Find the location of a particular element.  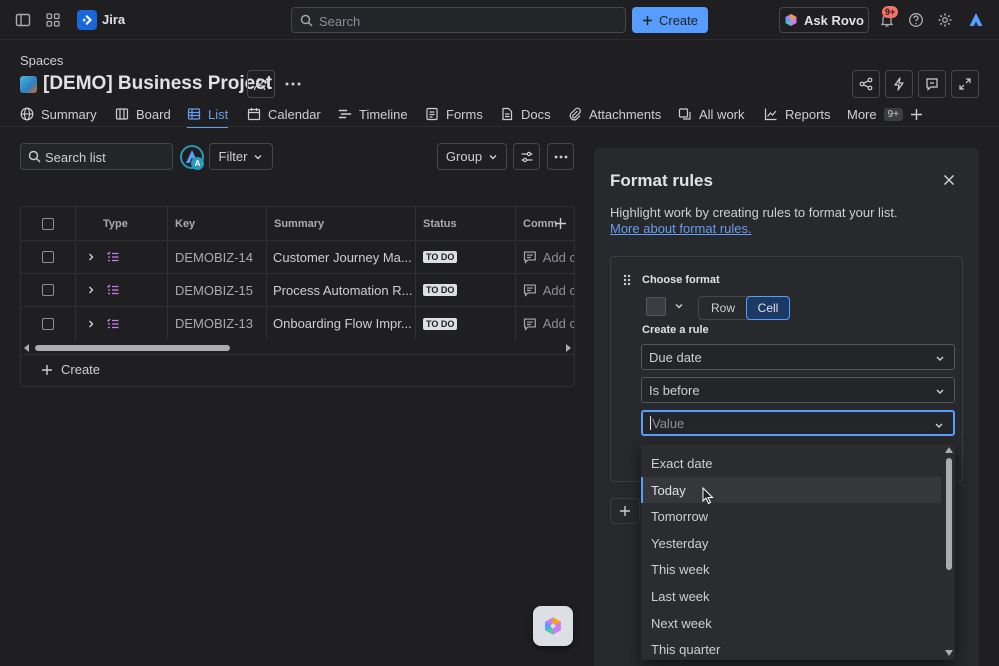

add-column-plus-icon is located at coordinates (560, 223).